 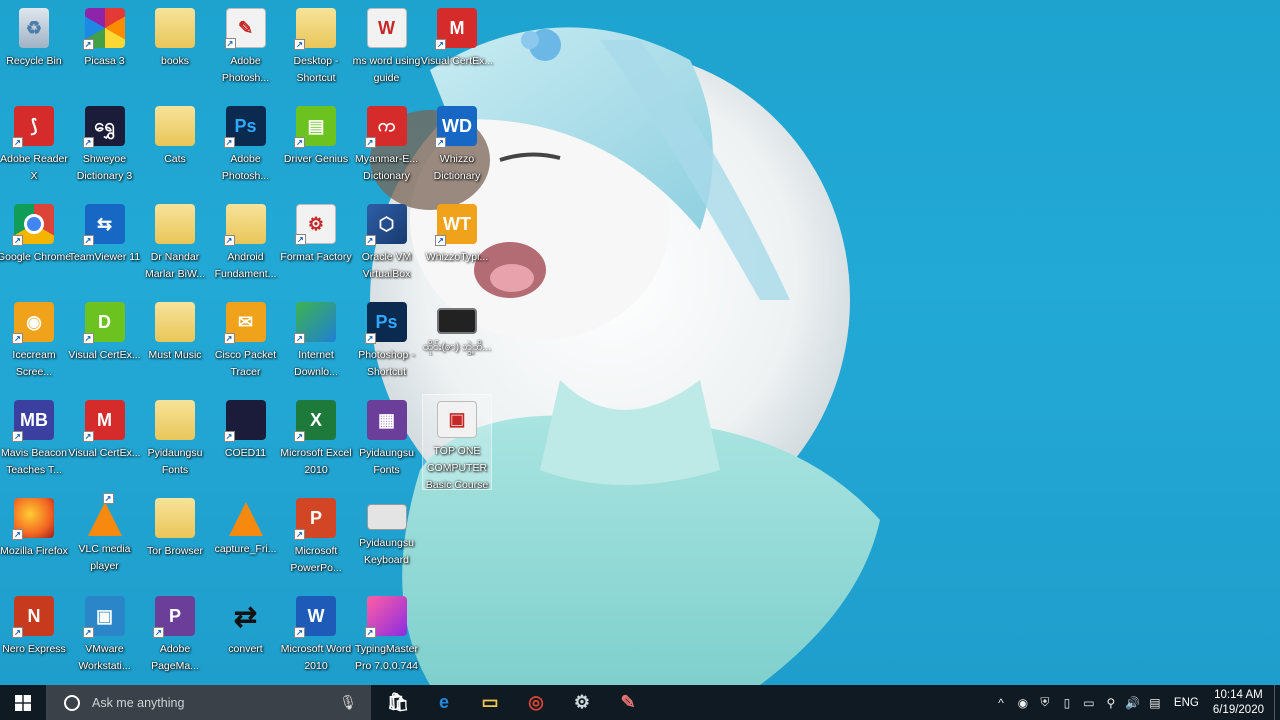 I want to click on desktop-icon: Ps ↗ Photoshop - Shortcut, so click(x=387, y=344).